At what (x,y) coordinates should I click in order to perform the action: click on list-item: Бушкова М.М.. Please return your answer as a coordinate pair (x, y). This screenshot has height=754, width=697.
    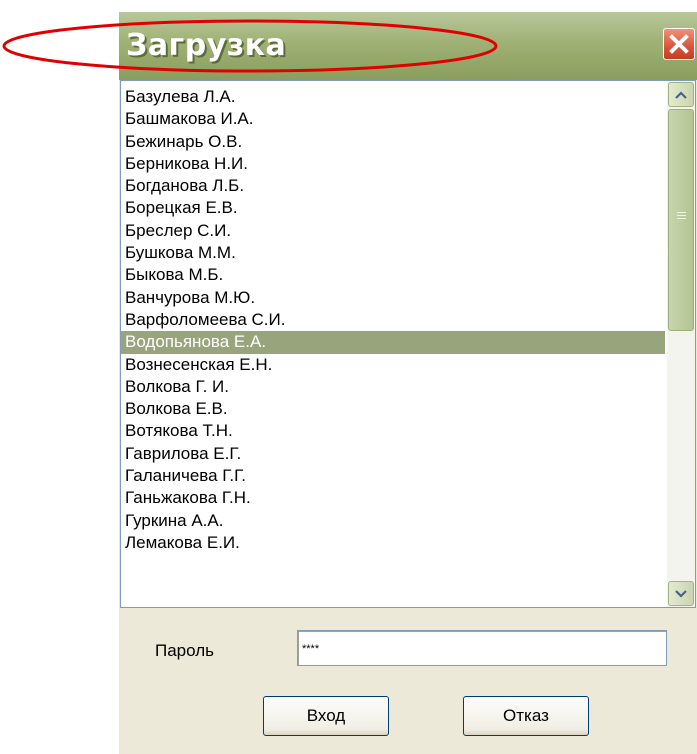
    Looking at the image, I should click on (393, 253).